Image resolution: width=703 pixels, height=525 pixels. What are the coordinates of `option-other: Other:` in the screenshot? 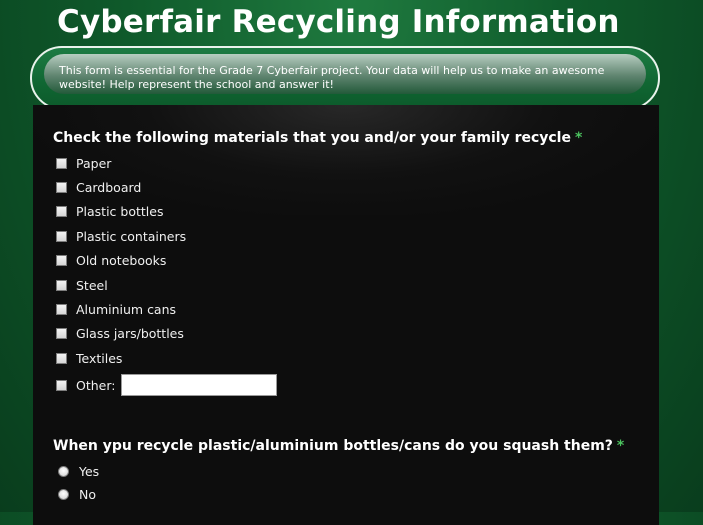 It's located at (167, 385).